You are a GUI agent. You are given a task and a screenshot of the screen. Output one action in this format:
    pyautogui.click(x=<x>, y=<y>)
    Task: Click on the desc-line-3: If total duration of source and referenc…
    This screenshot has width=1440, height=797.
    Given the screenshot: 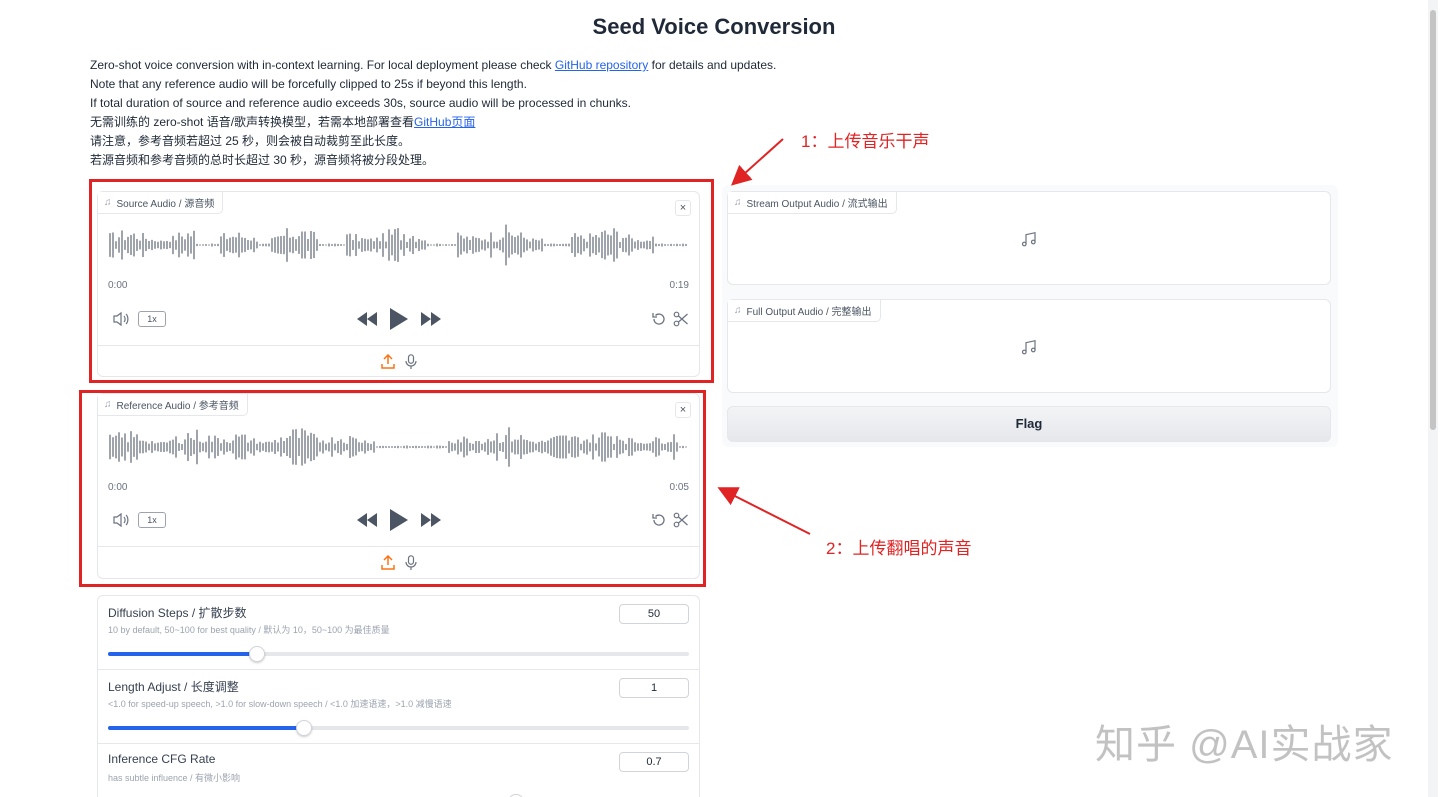 What is the action you would take?
    pyautogui.click(x=360, y=103)
    